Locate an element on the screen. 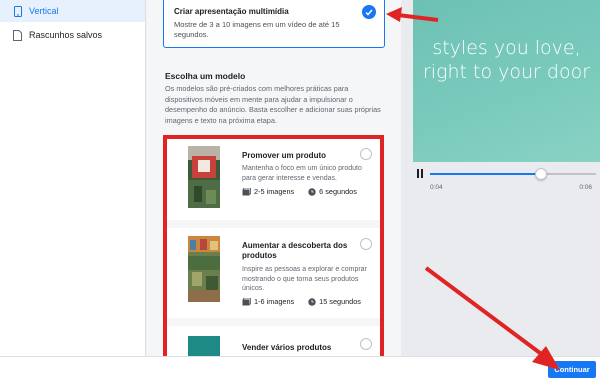 The image size is (600, 381). checkmark-icon is located at coordinates (369, 12).